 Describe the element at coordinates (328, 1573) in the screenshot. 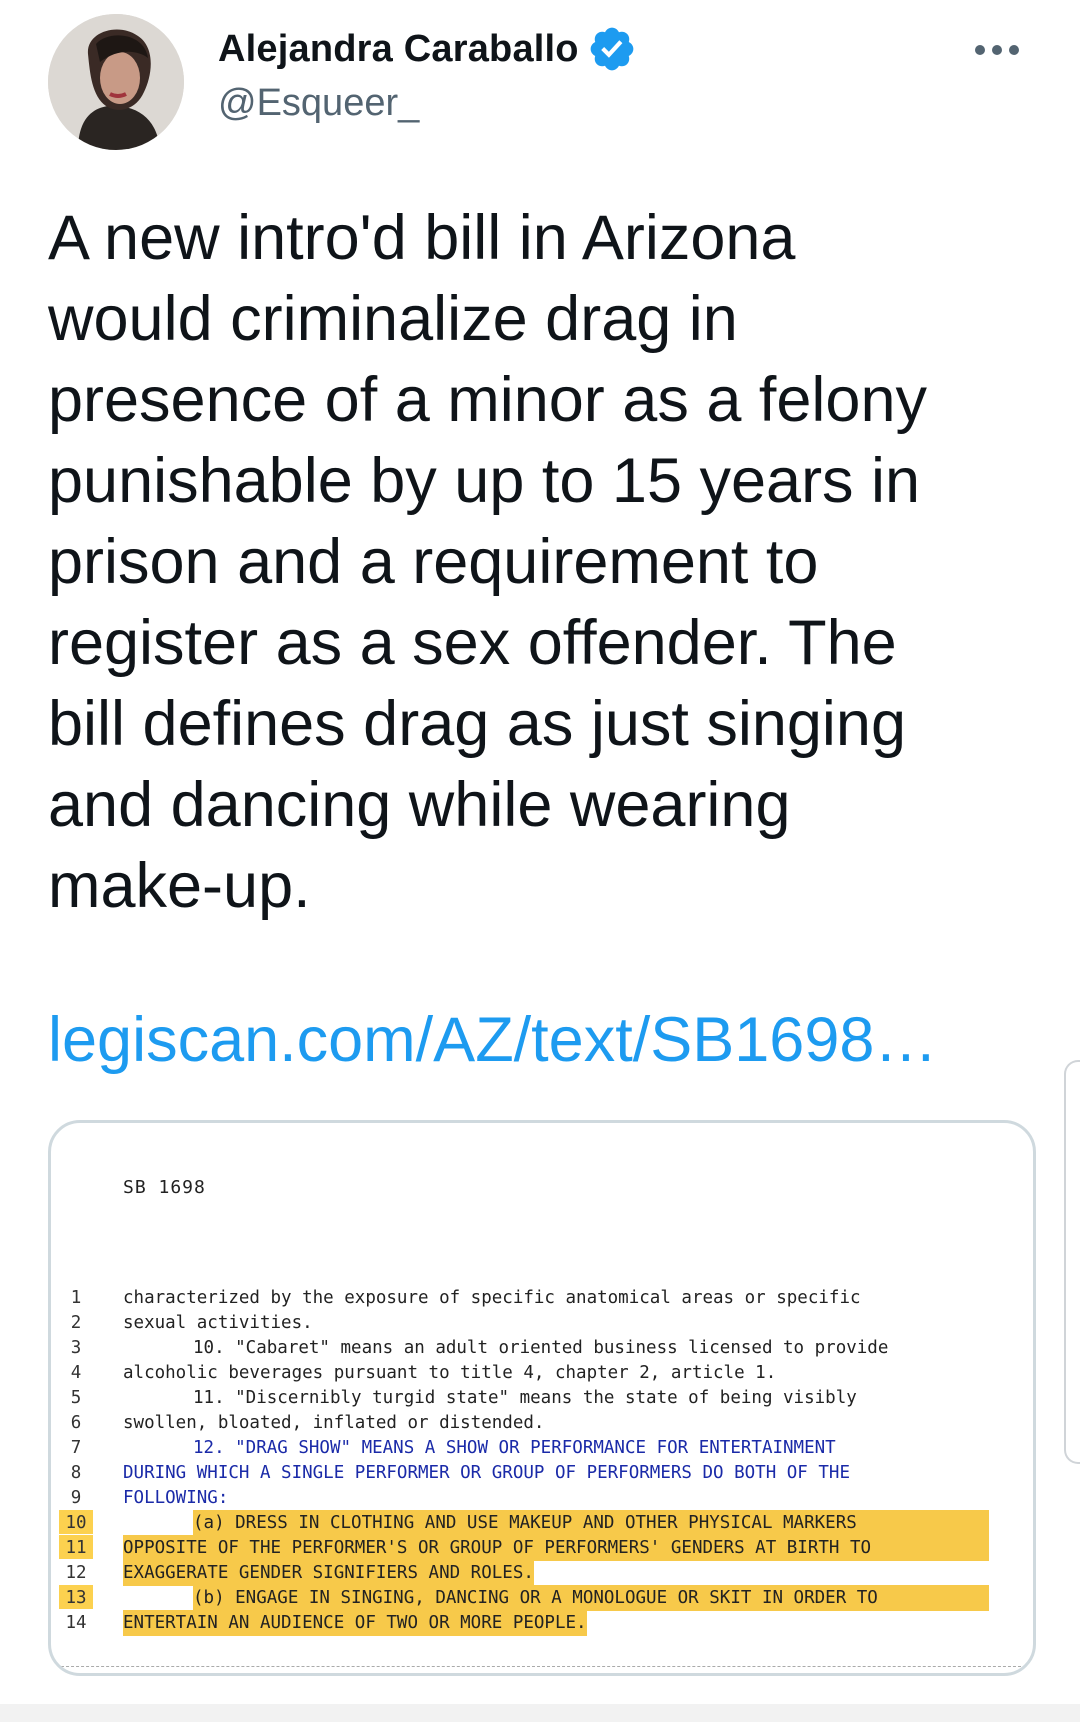

I see `line-text: EXAGGERATE GENDER SIGNIFIERS AND ROLES.` at that location.